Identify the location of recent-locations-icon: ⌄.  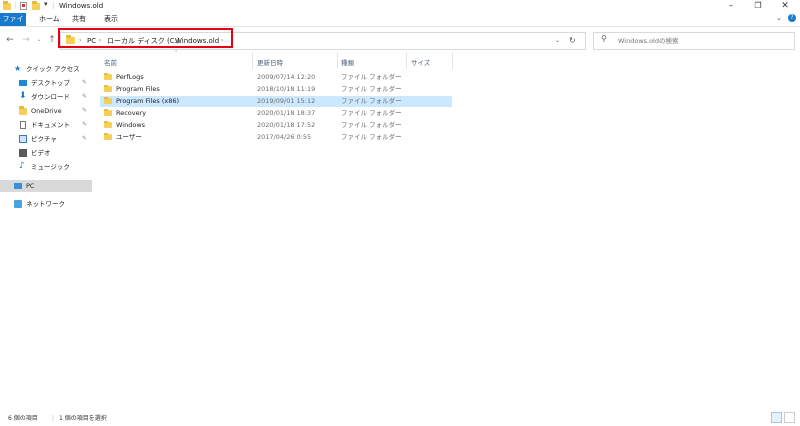
(39, 40).